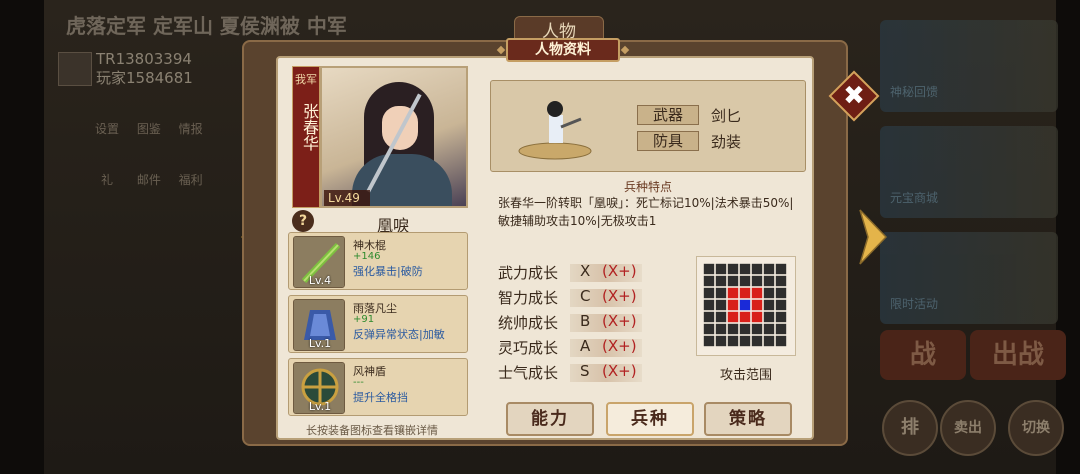 This screenshot has height=474, width=1080. What do you see at coordinates (528, 298) in the screenshot?
I see `growth-label: 智力成长` at bounding box center [528, 298].